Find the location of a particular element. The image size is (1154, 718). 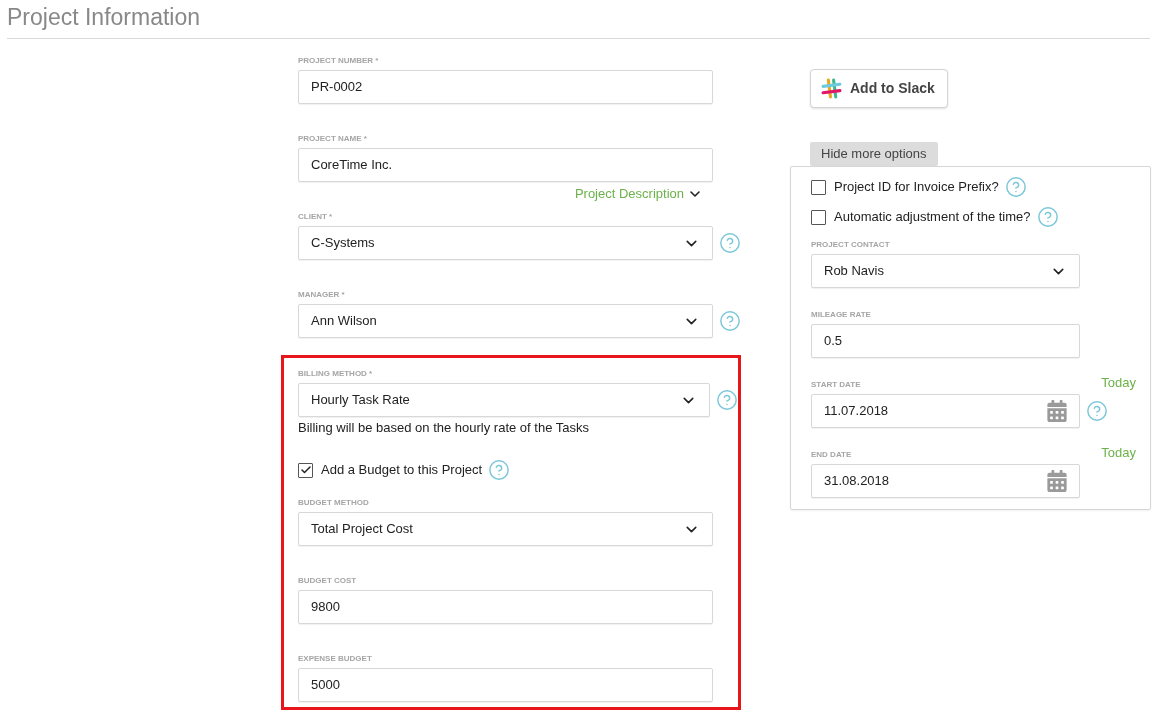

select-field: Total Project Cost is located at coordinates (505, 529).